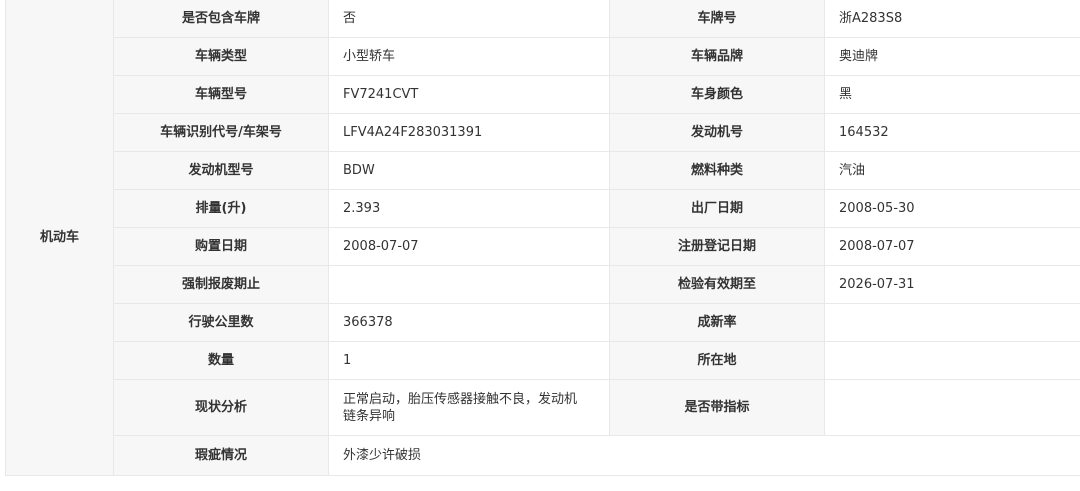 The width and height of the screenshot is (1080, 491). Describe the element at coordinates (469, 208) in the screenshot. I see `field-value-displacement: 2.393` at that location.